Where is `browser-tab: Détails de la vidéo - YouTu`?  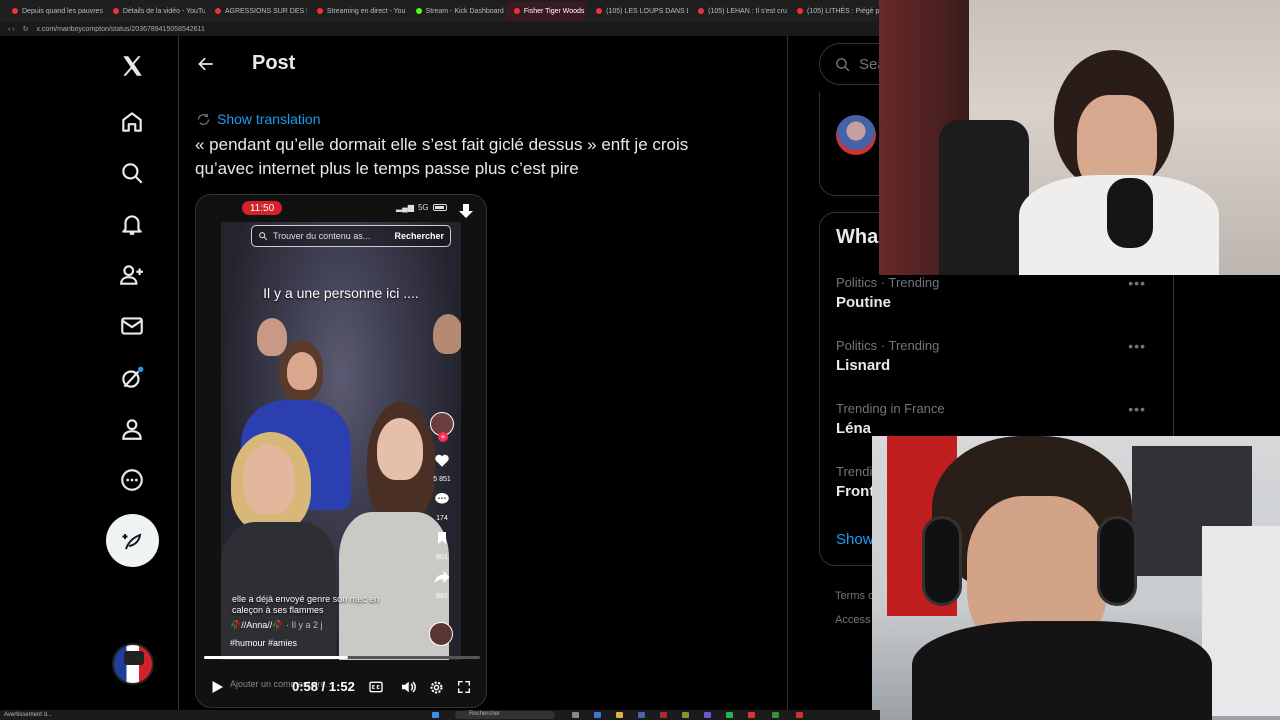 browser-tab: Détails de la vidéo - YouTu is located at coordinates (155, 11).